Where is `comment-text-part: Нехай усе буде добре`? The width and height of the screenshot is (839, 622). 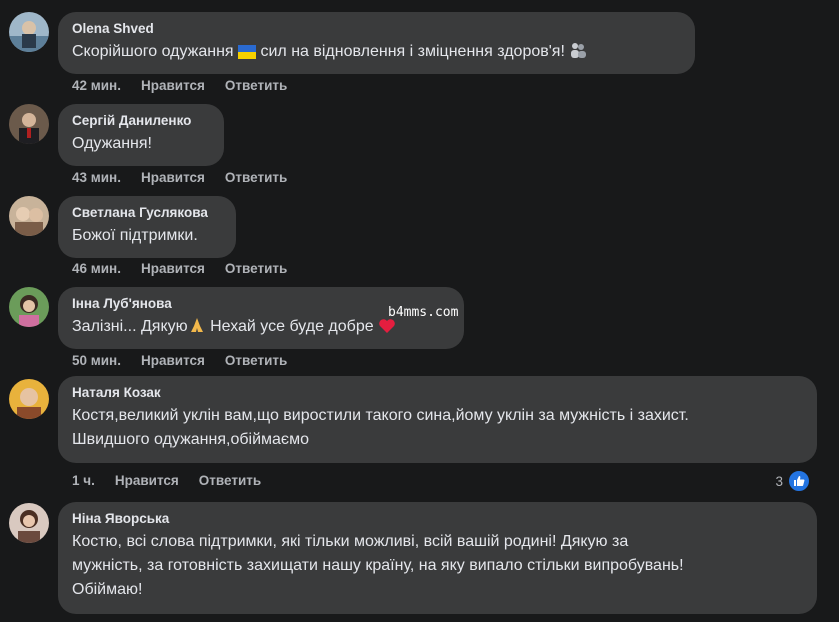 comment-text-part: Нехай усе буде добре is located at coordinates (292, 326).